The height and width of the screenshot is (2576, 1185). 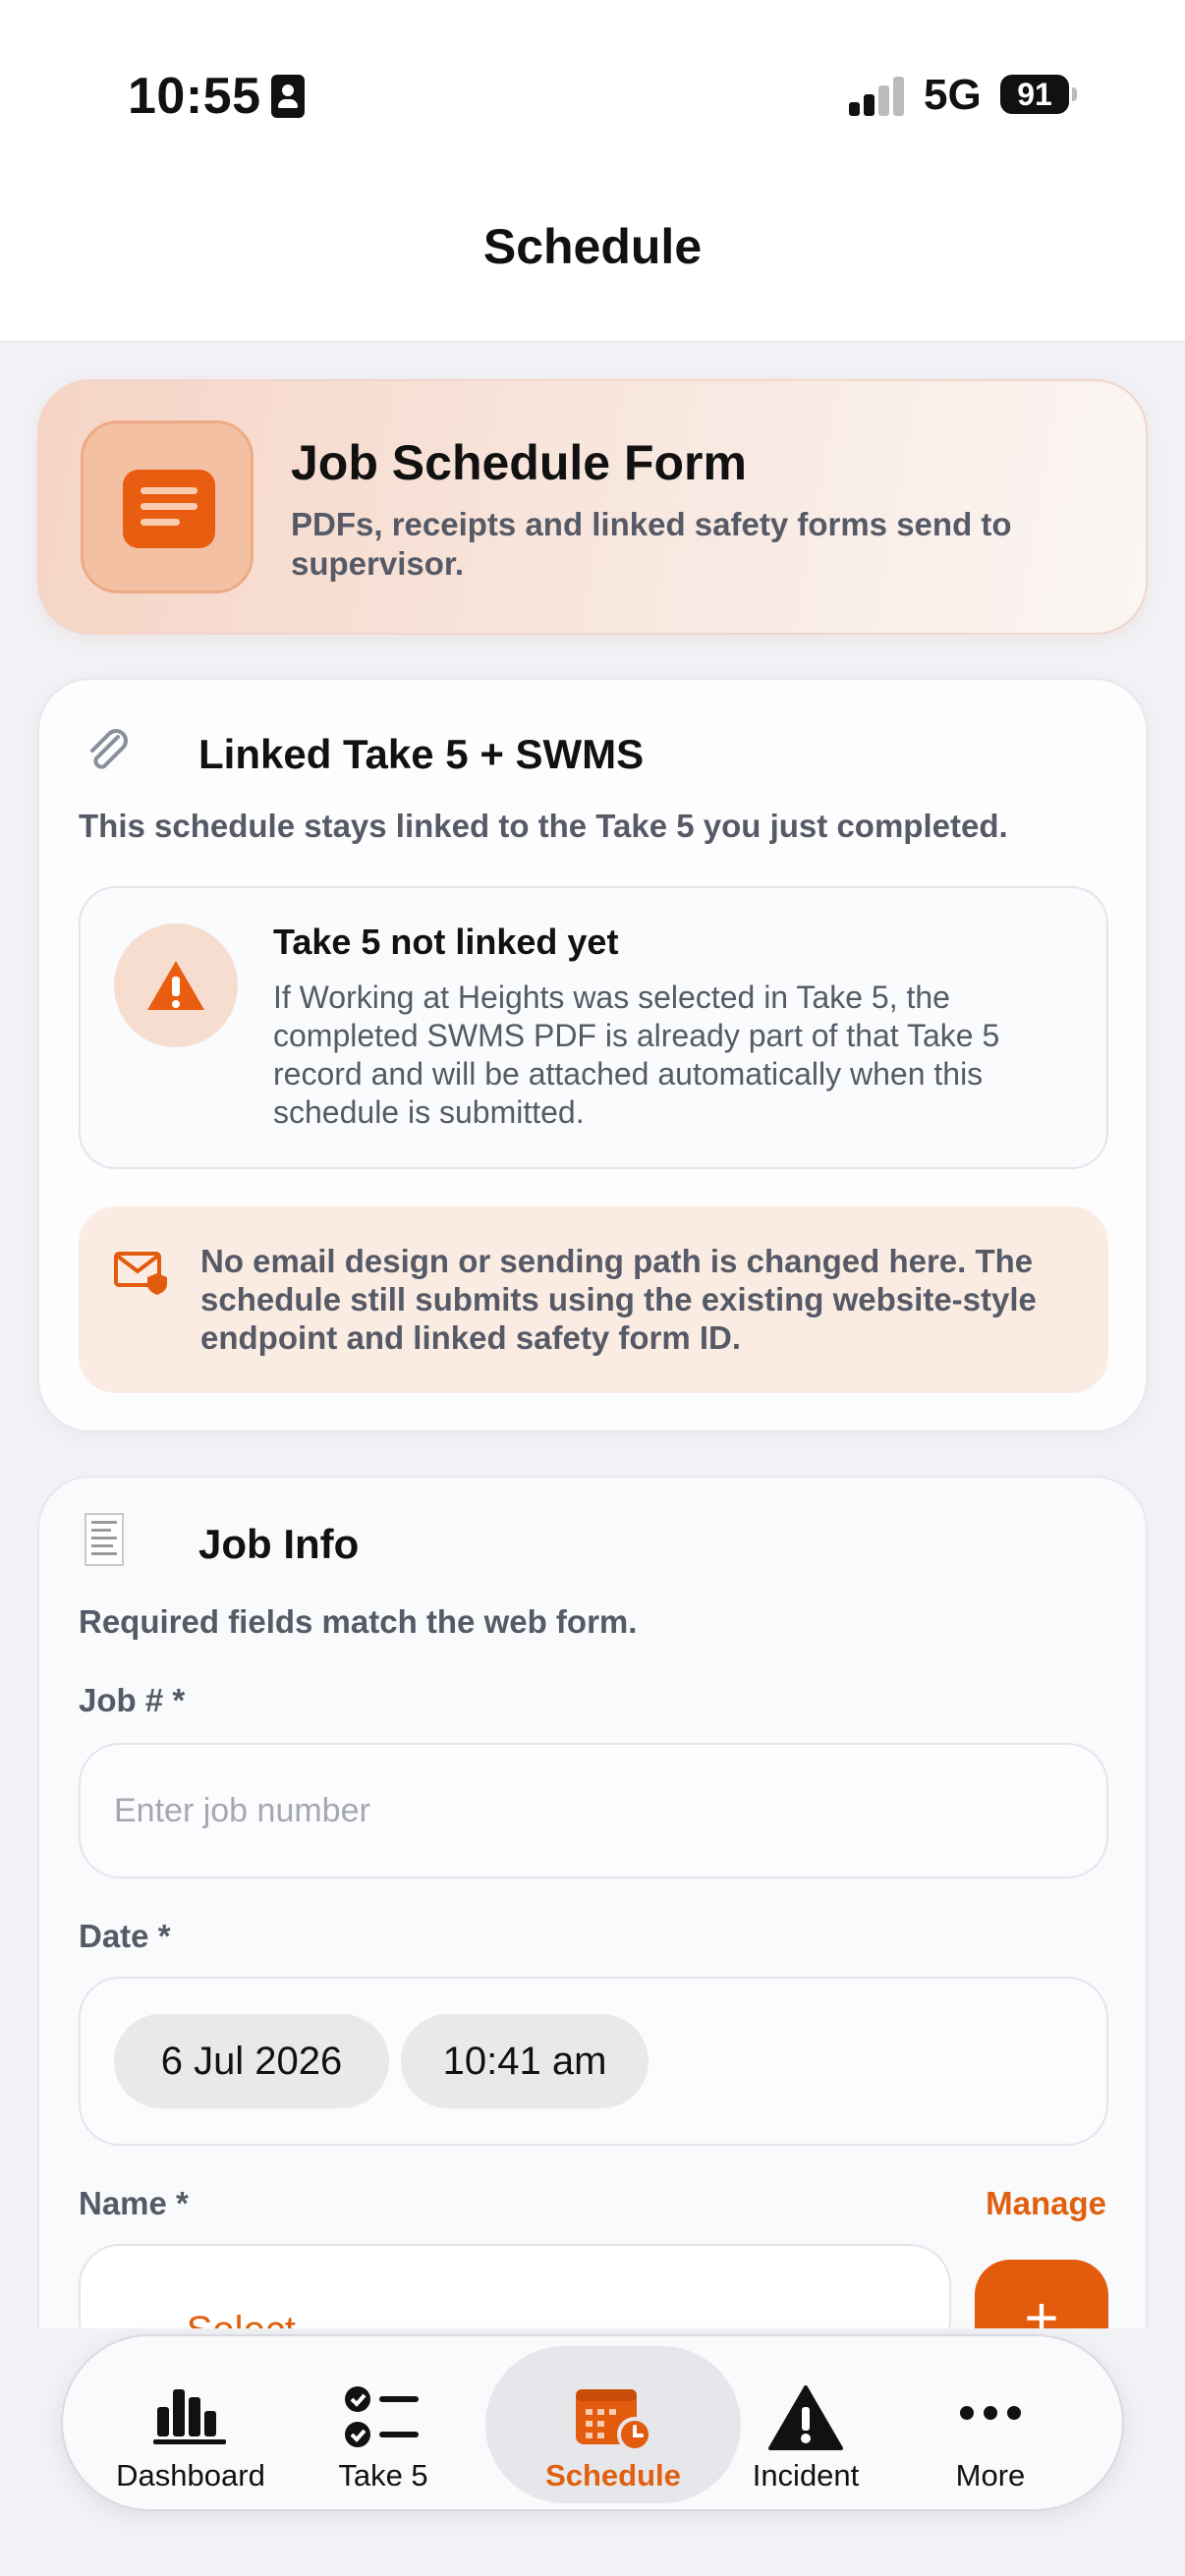 What do you see at coordinates (1075, 94) in the screenshot?
I see `battery-tip` at bounding box center [1075, 94].